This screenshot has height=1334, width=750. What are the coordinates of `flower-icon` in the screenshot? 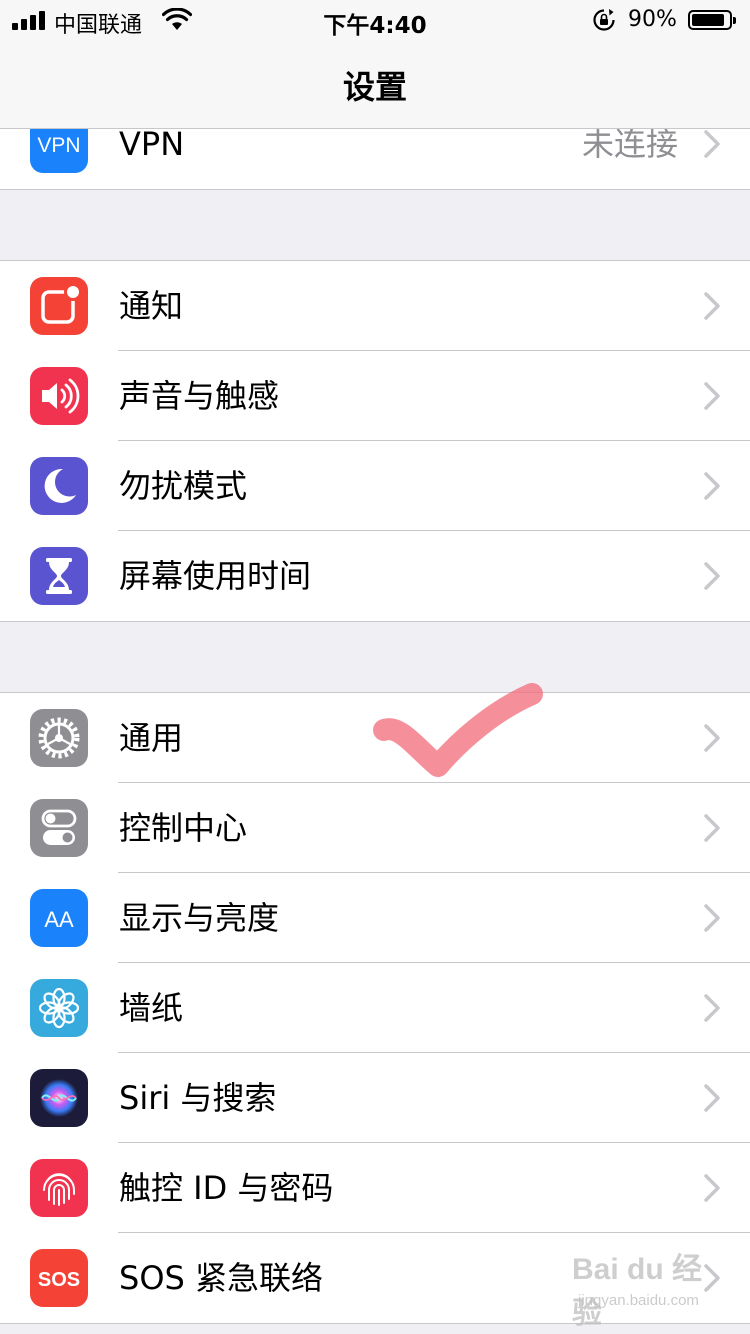 It's located at (59, 1008).